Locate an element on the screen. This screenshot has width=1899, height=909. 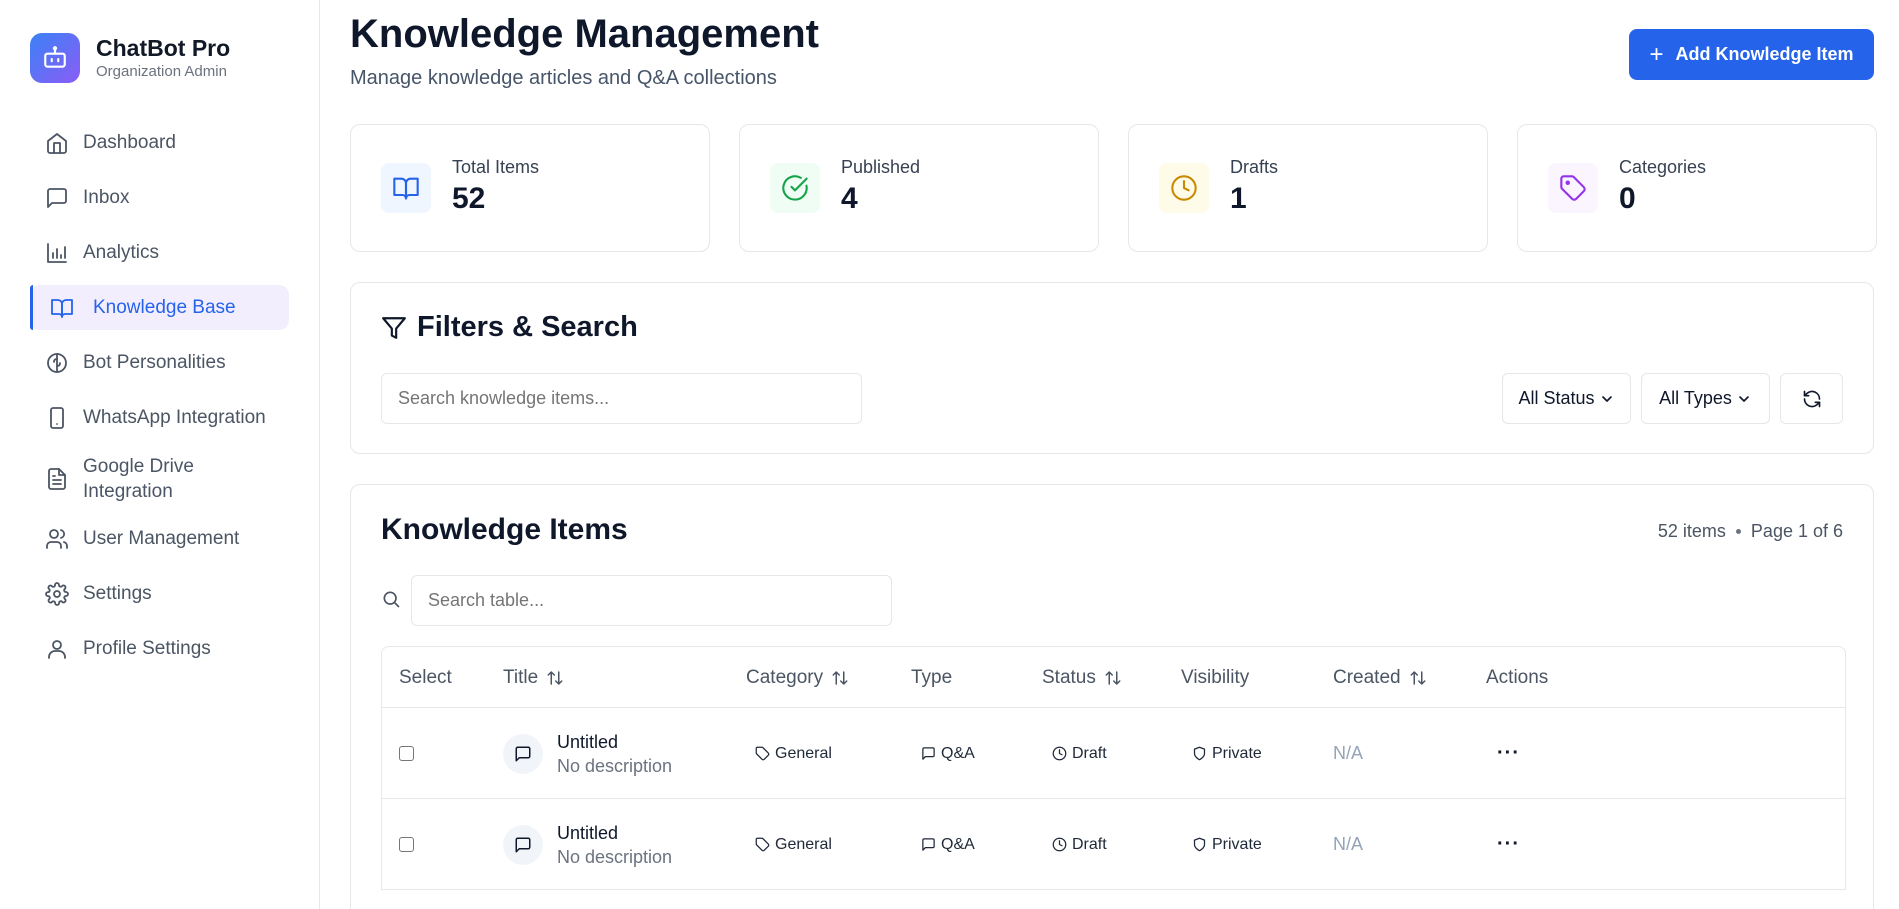
refresh-button is located at coordinates (1811, 398).